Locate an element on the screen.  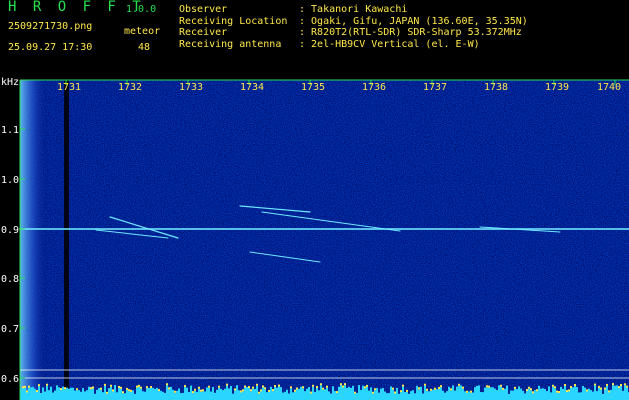
info-value: : Takanori Kawachi is located at coordinates (353, 9).